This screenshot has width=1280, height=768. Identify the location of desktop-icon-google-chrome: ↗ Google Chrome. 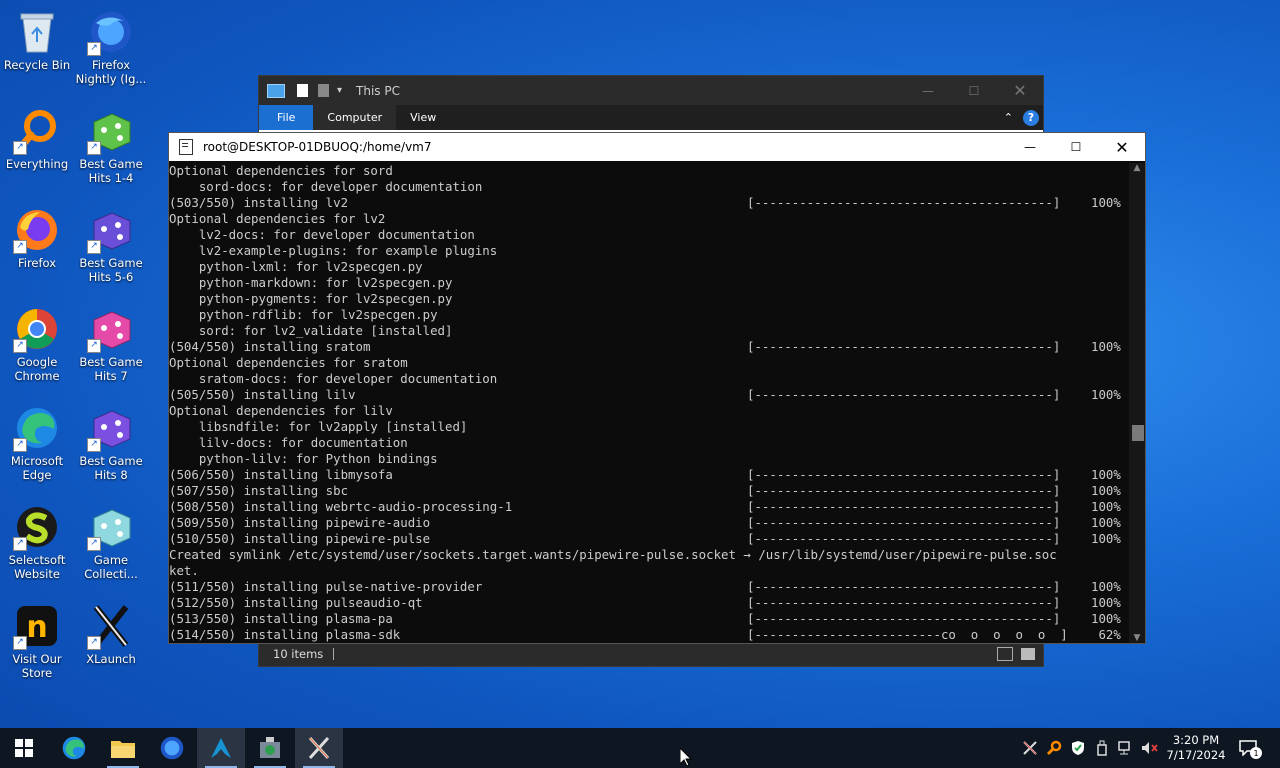
(37, 344).